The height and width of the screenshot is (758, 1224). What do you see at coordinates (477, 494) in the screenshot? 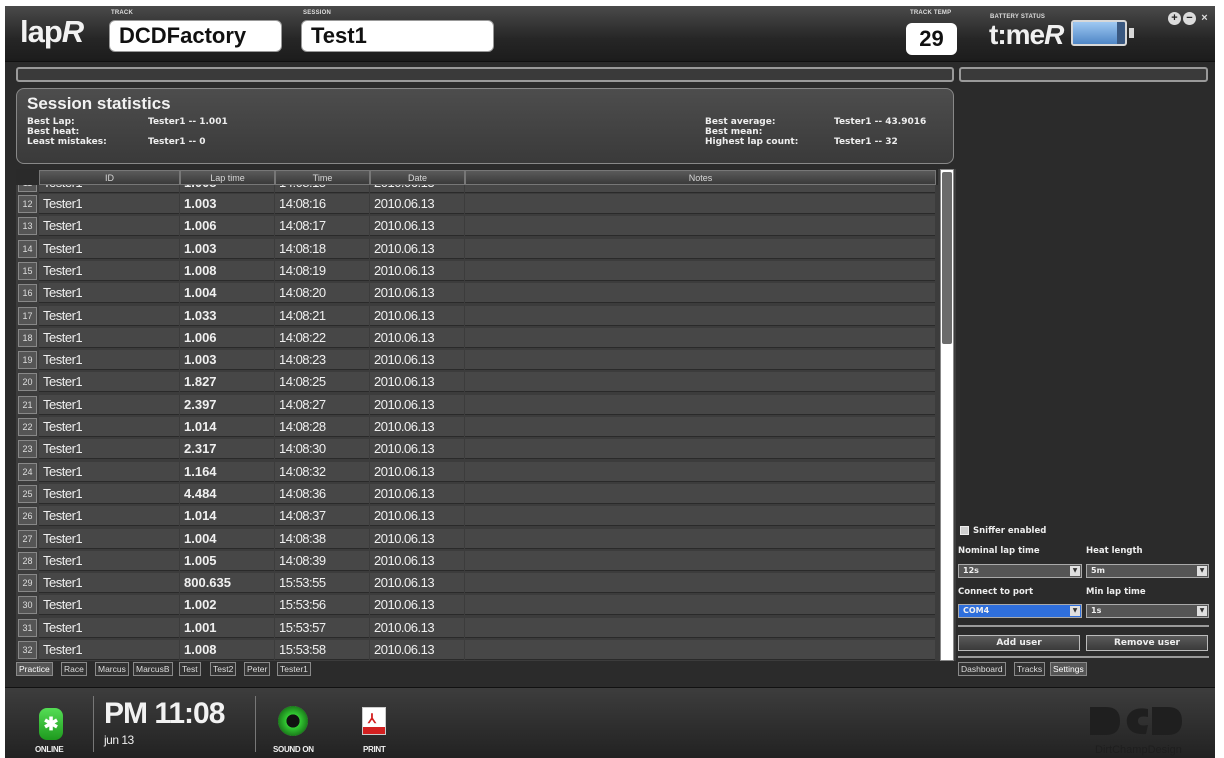
I see `table-row: 25 Tester1 4.484 14:08:36 2010.06.13` at bounding box center [477, 494].